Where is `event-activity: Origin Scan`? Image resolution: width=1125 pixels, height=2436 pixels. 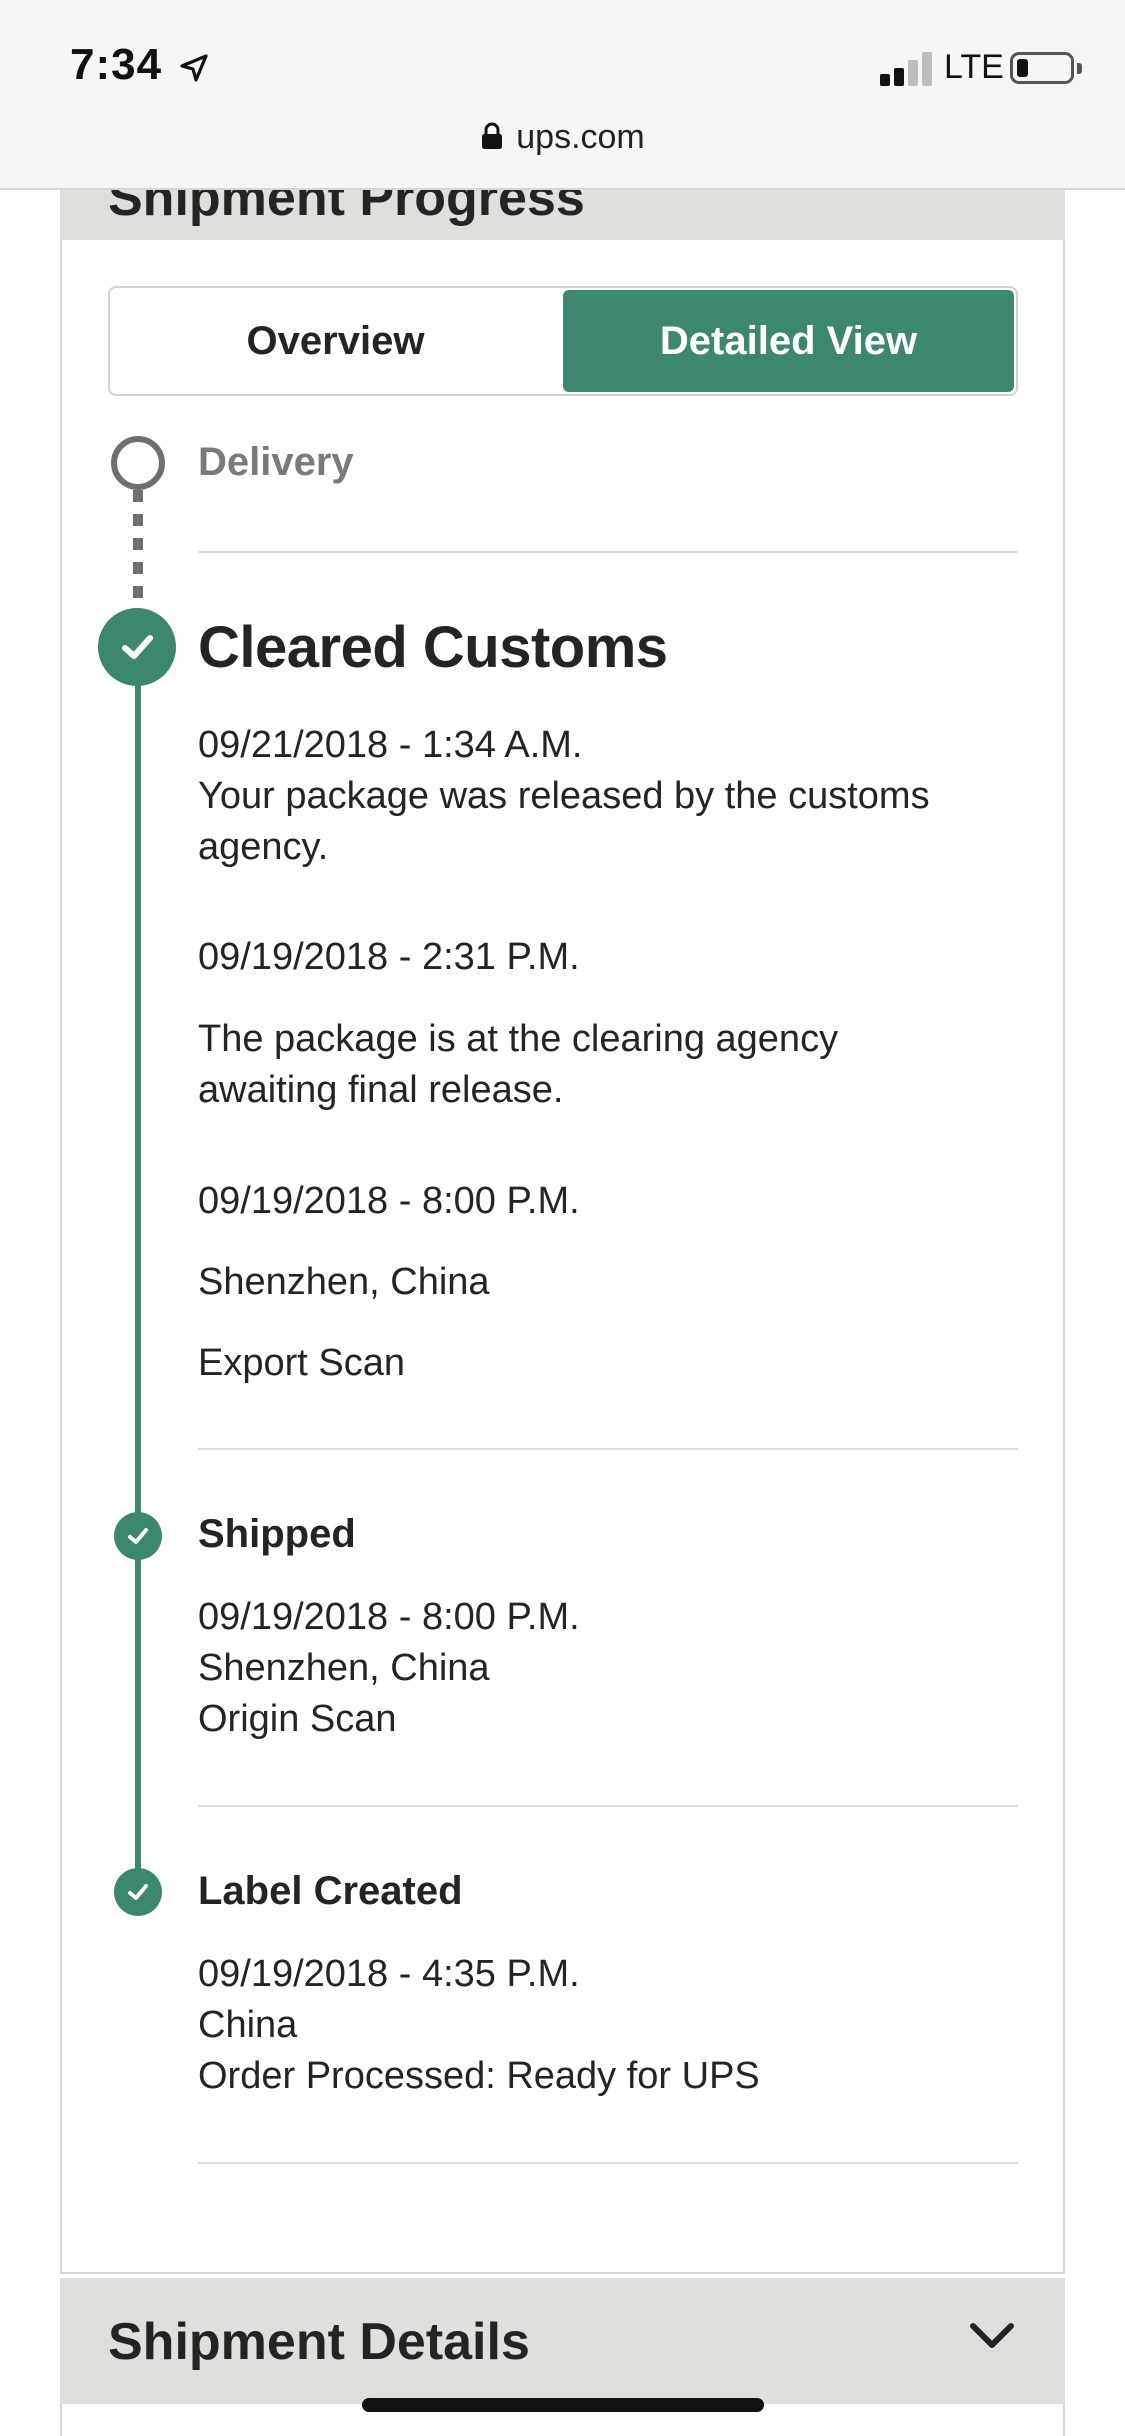 event-activity: Origin Scan is located at coordinates (297, 1719).